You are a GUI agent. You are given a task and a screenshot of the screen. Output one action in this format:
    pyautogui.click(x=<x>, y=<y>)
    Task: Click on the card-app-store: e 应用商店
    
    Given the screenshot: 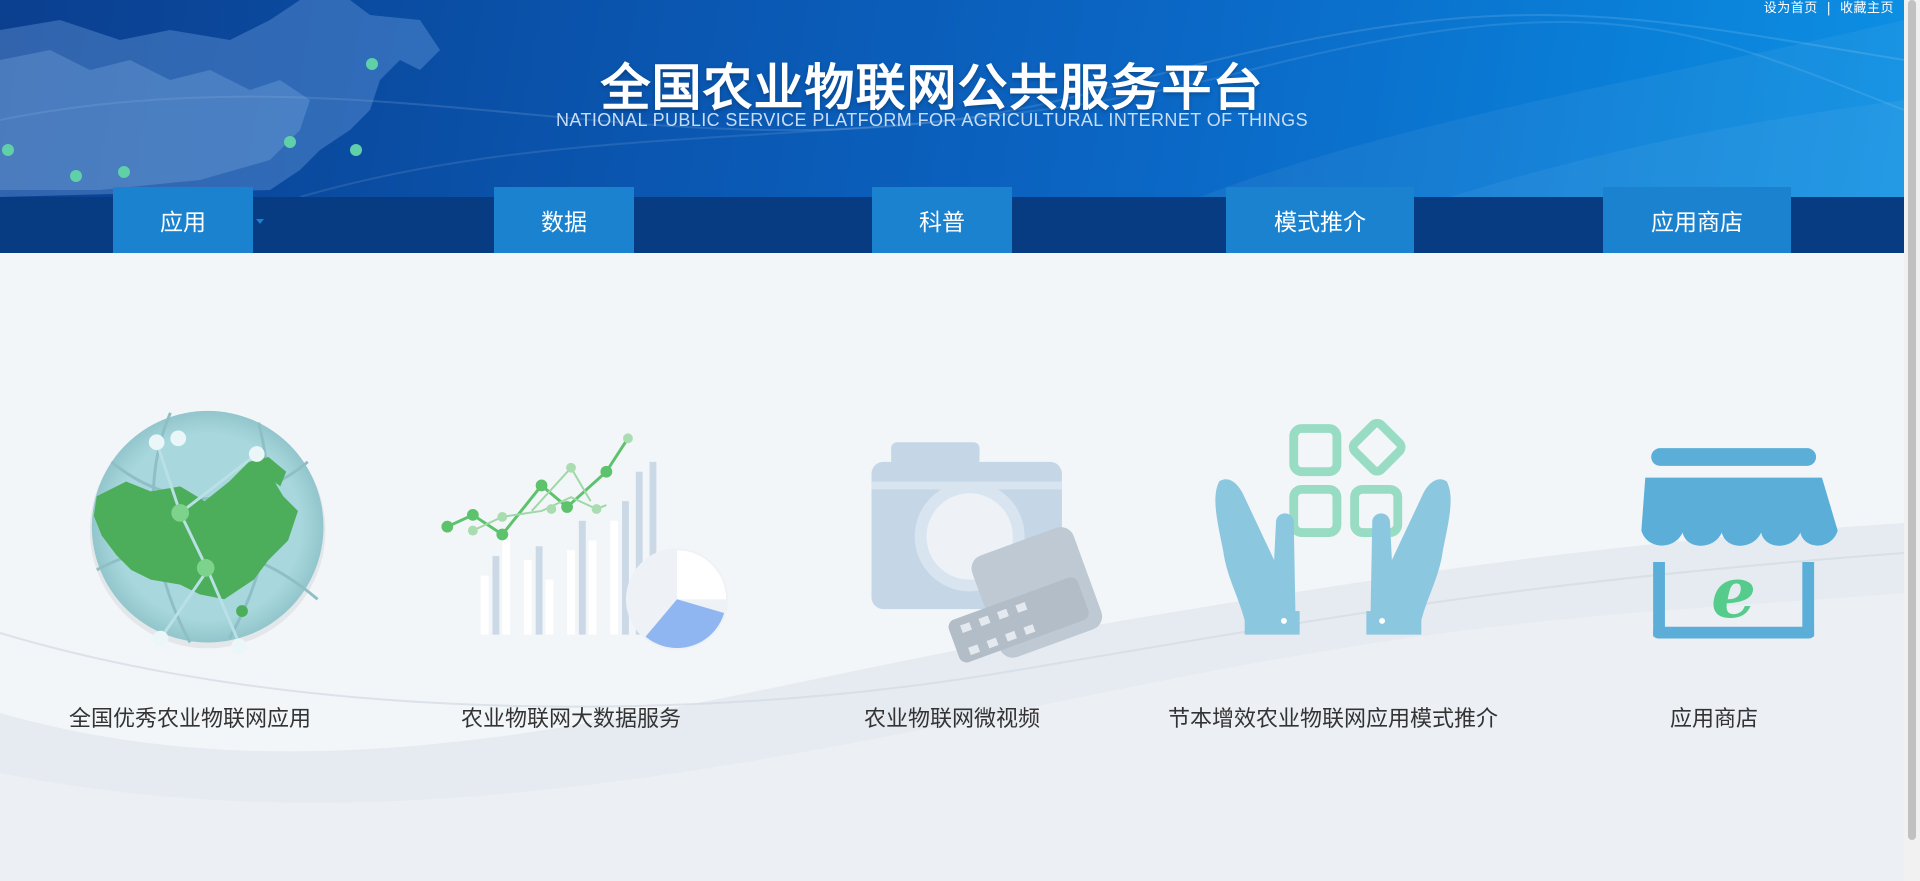 What is the action you would take?
    pyautogui.click(x=1714, y=568)
    